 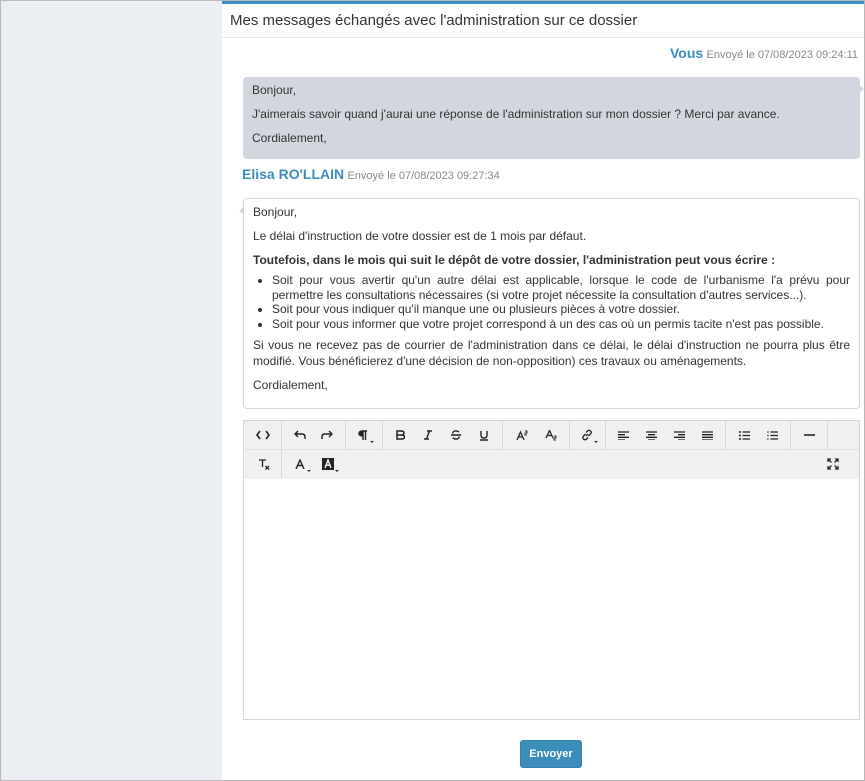 I want to click on sent-timestamp: Envoyé le 07/08/2023 09:24:11, so click(x=782, y=55).